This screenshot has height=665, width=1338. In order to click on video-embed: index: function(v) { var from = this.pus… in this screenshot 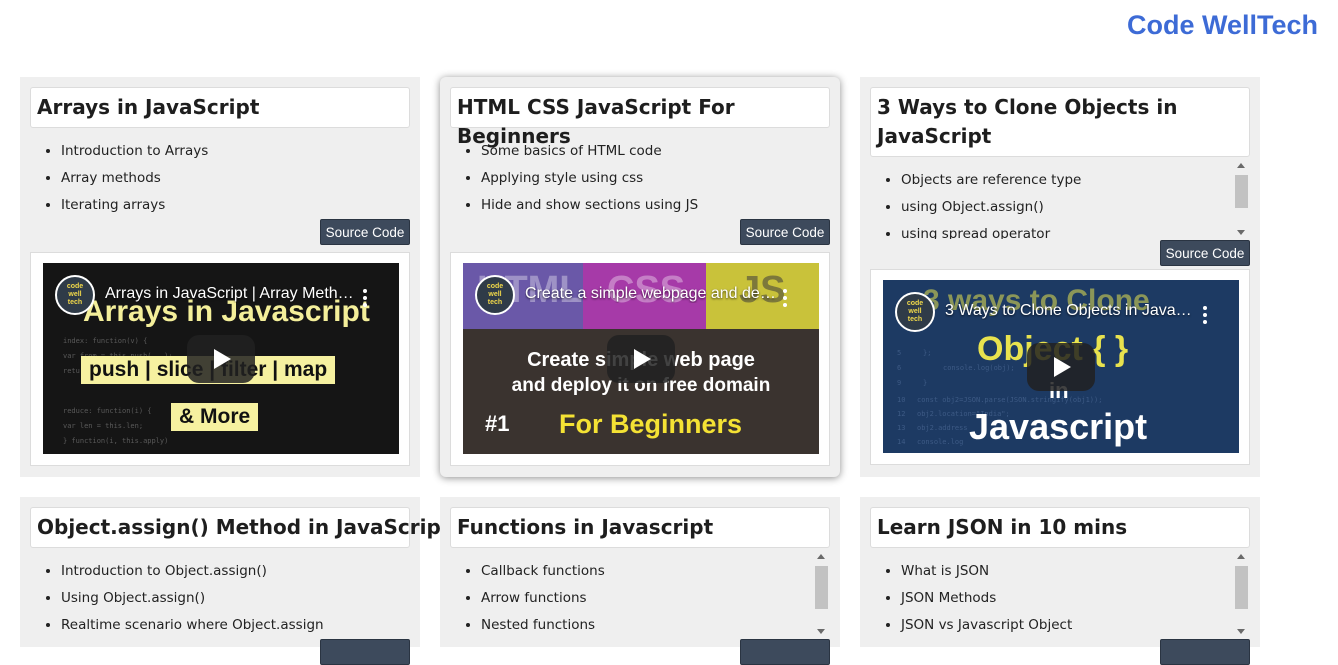, I will do `click(220, 359)`.